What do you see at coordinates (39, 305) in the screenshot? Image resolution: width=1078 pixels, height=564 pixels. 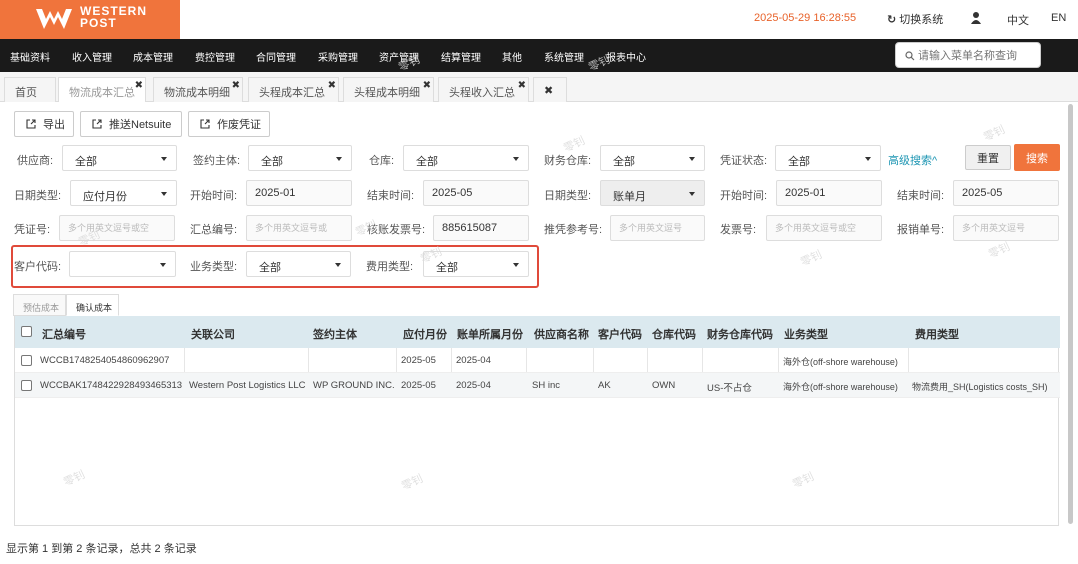 I see `tab-estimated-cost: 预估成本` at bounding box center [39, 305].